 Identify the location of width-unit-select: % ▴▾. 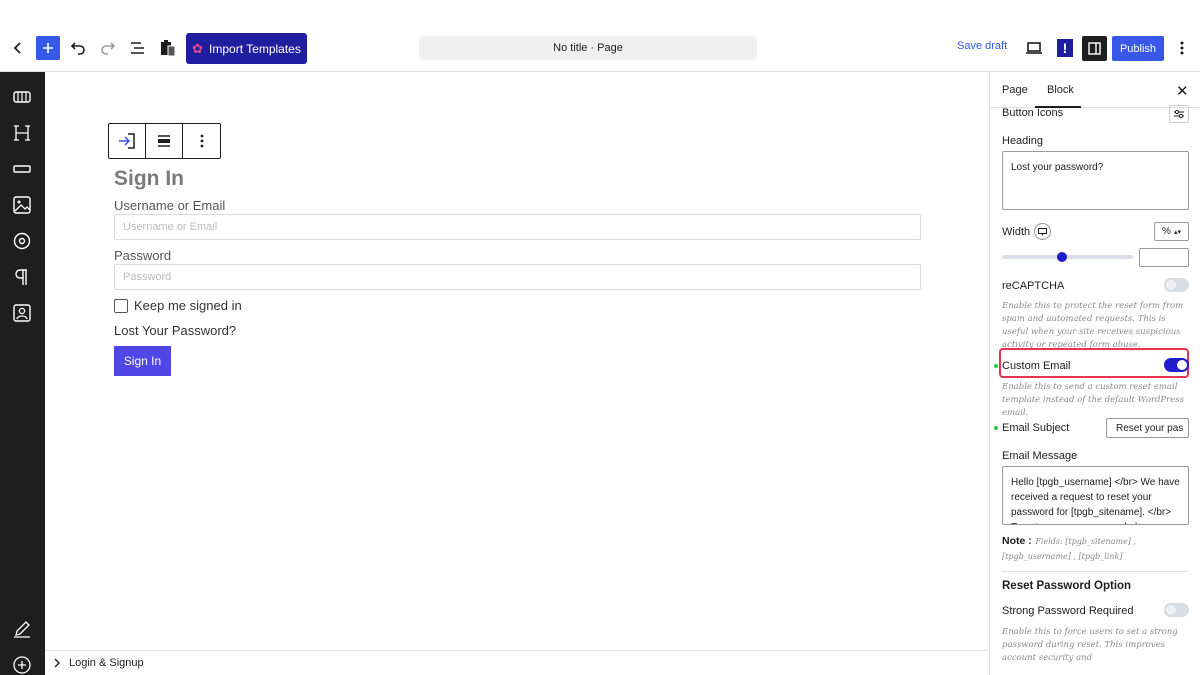
(1171, 231).